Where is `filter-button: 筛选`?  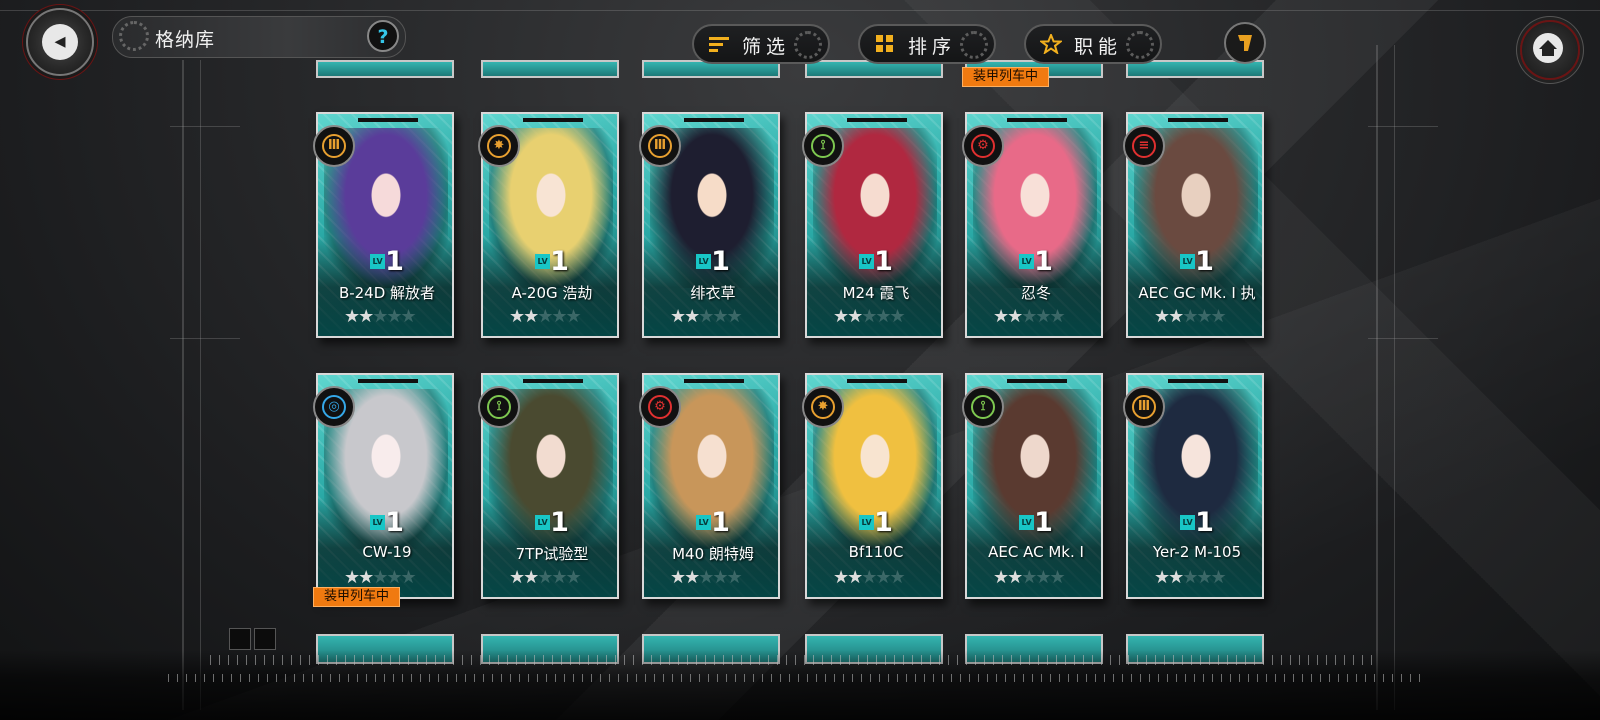
filter-button: 筛选 is located at coordinates (761, 44).